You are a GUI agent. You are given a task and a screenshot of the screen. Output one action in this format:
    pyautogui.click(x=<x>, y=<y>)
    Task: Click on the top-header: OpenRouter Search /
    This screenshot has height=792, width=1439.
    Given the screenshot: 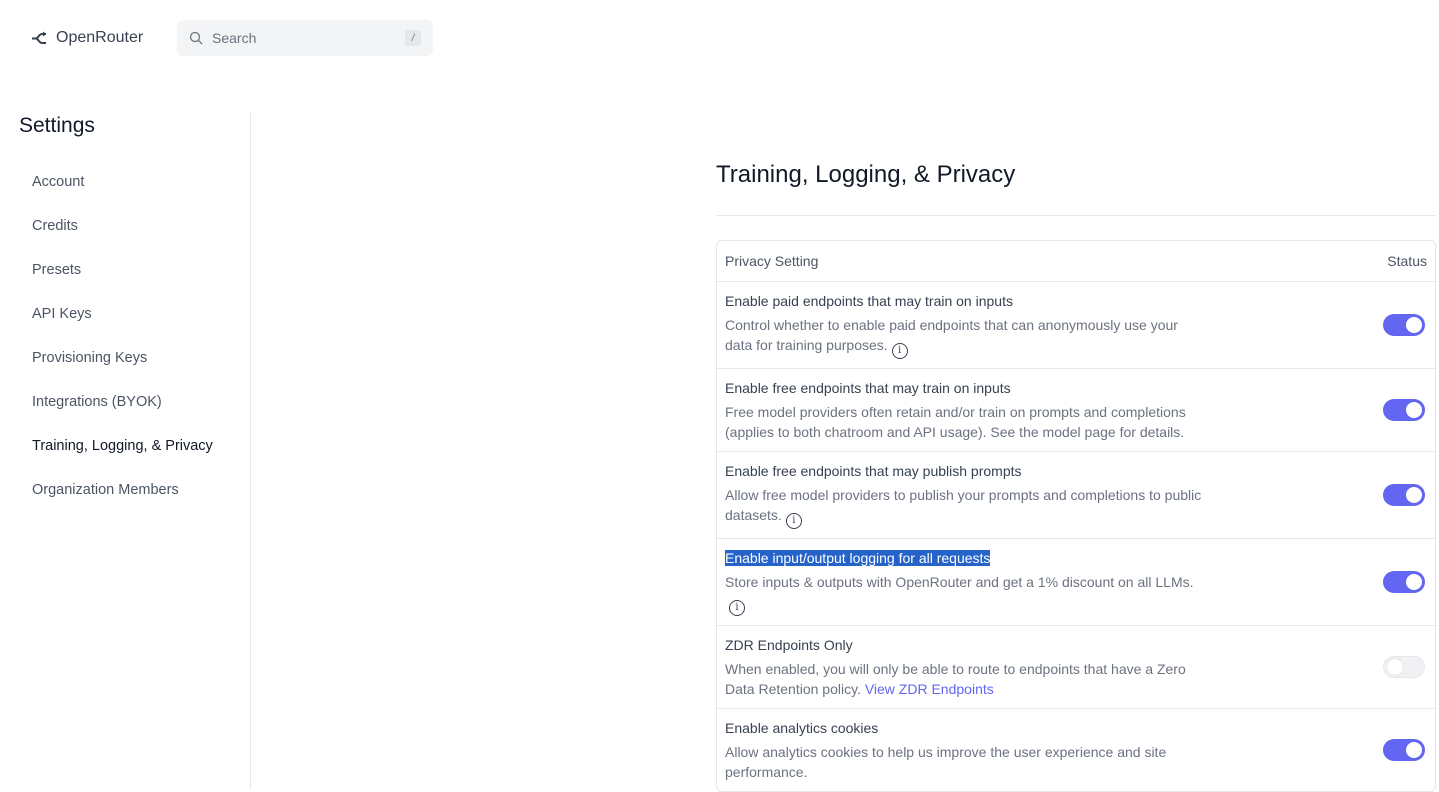 What is the action you would take?
    pyautogui.click(x=719, y=38)
    